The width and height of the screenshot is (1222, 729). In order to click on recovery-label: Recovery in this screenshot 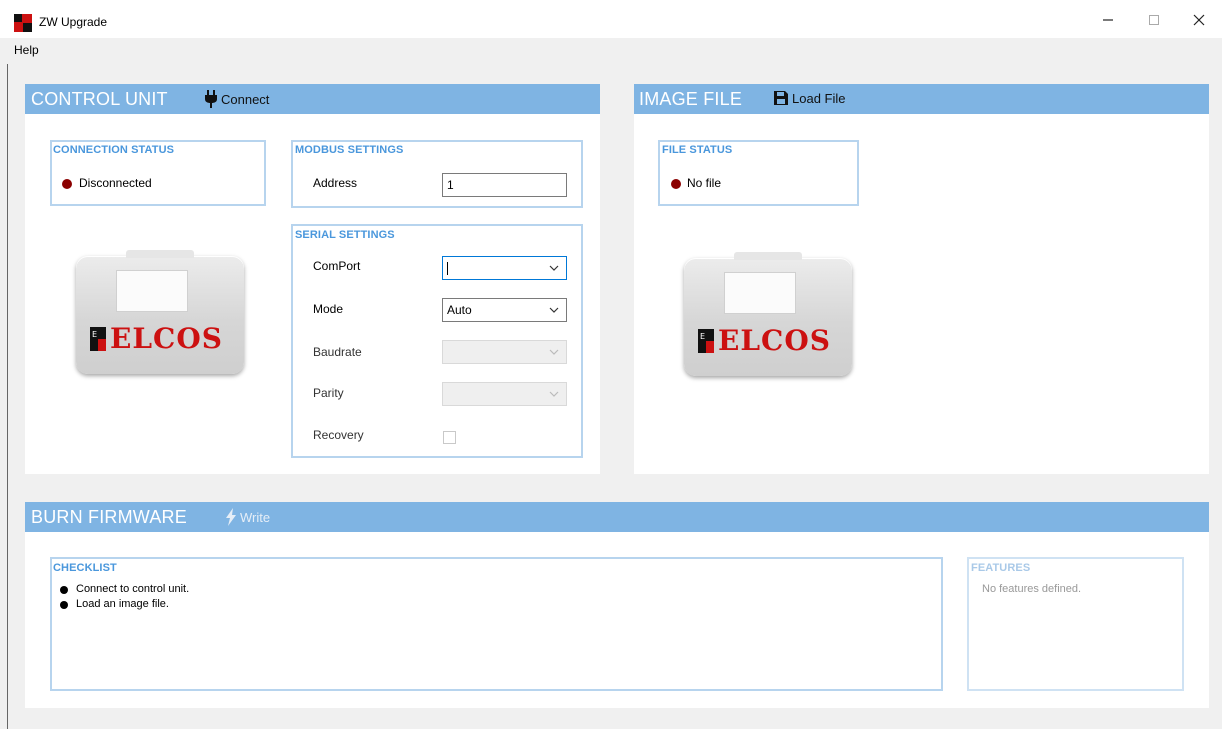, I will do `click(338, 435)`.